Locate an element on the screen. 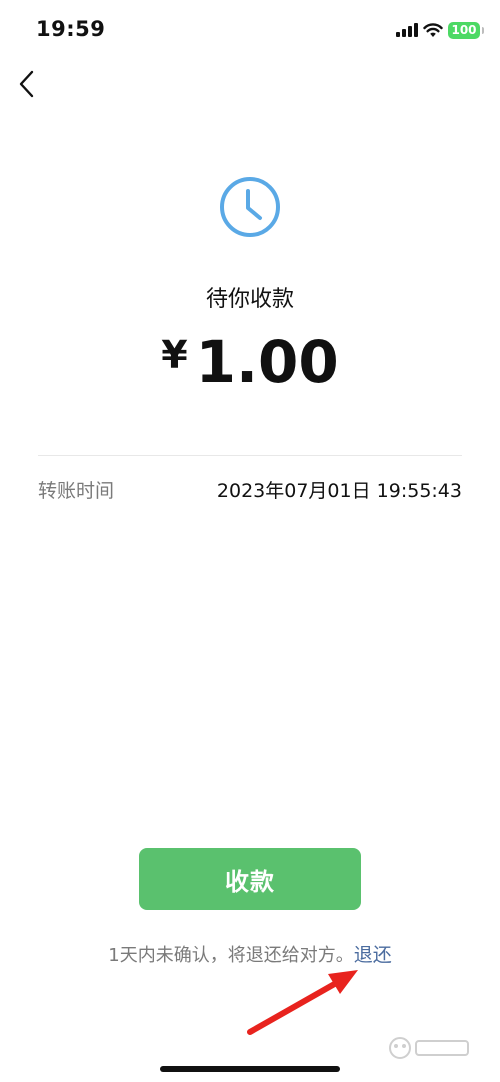 The image size is (500, 1082). transfer-time-value: 2023年07月01日 19:55:43 is located at coordinates (339, 491).